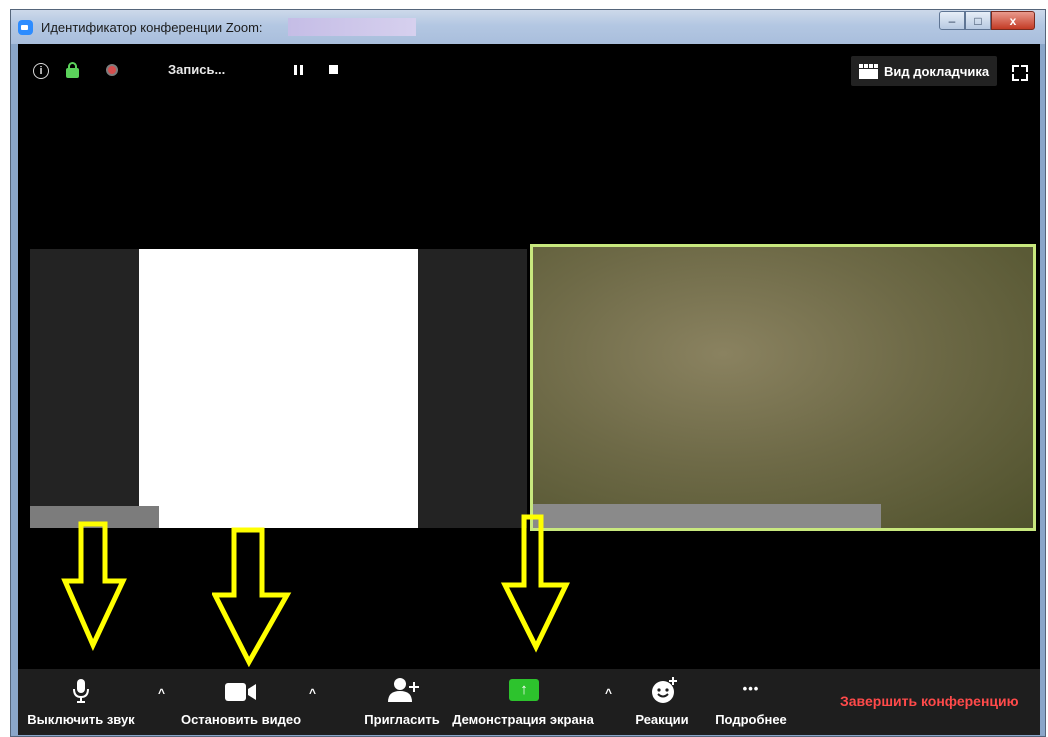 This screenshot has width=1048, height=737. I want to click on reactions-button: Реакции, so click(662, 702).